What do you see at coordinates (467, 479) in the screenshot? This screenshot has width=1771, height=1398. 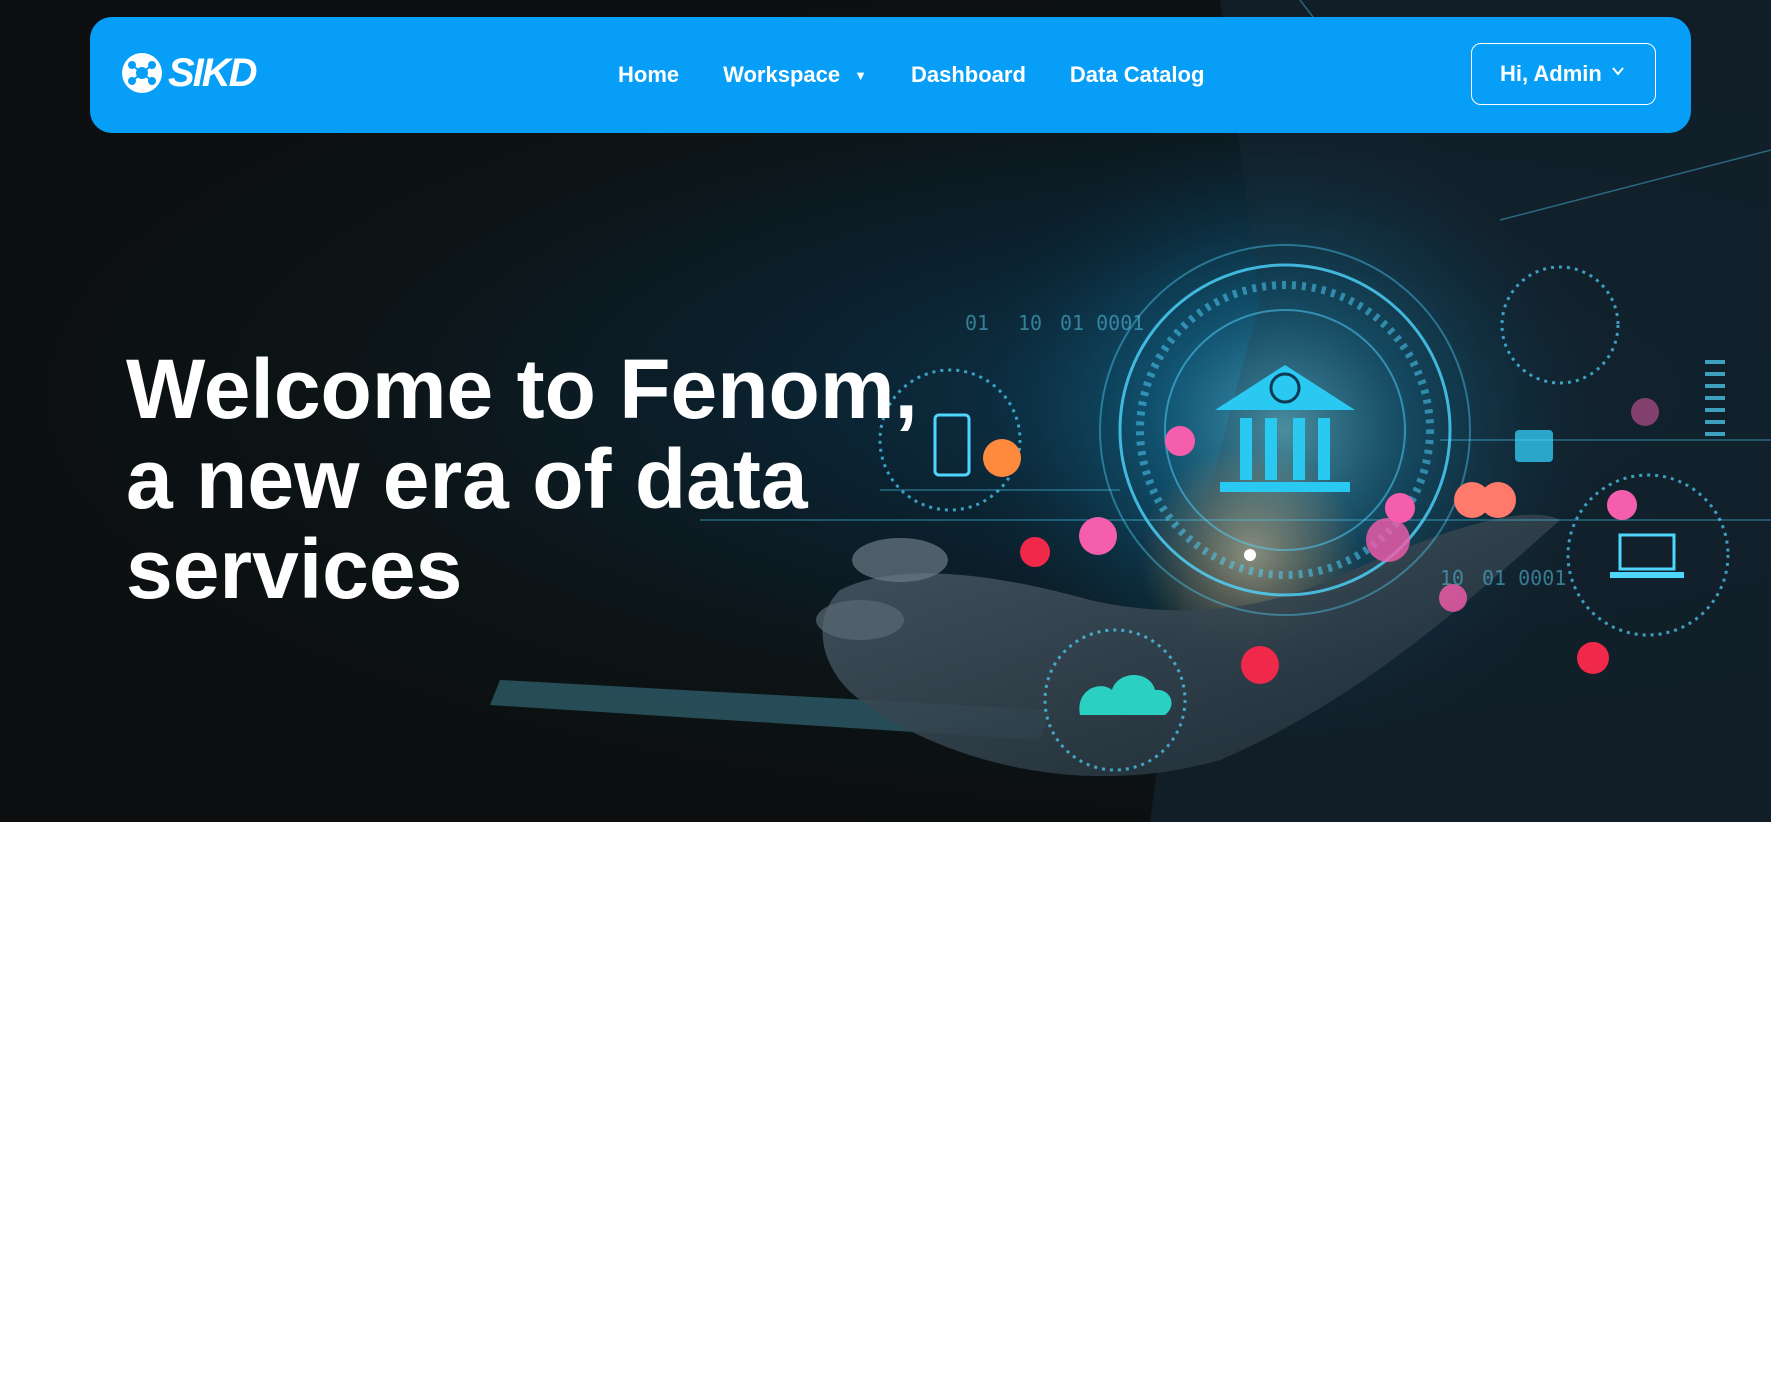 I see `headline-line-2: a new era of data` at bounding box center [467, 479].